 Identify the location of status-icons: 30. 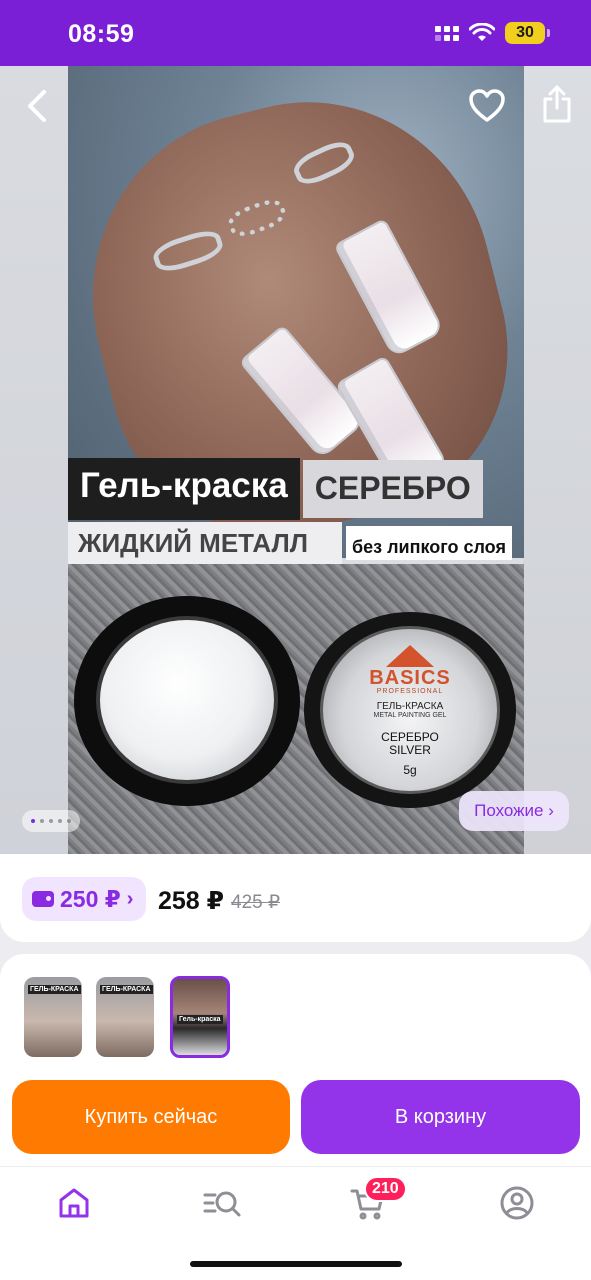
(492, 33).